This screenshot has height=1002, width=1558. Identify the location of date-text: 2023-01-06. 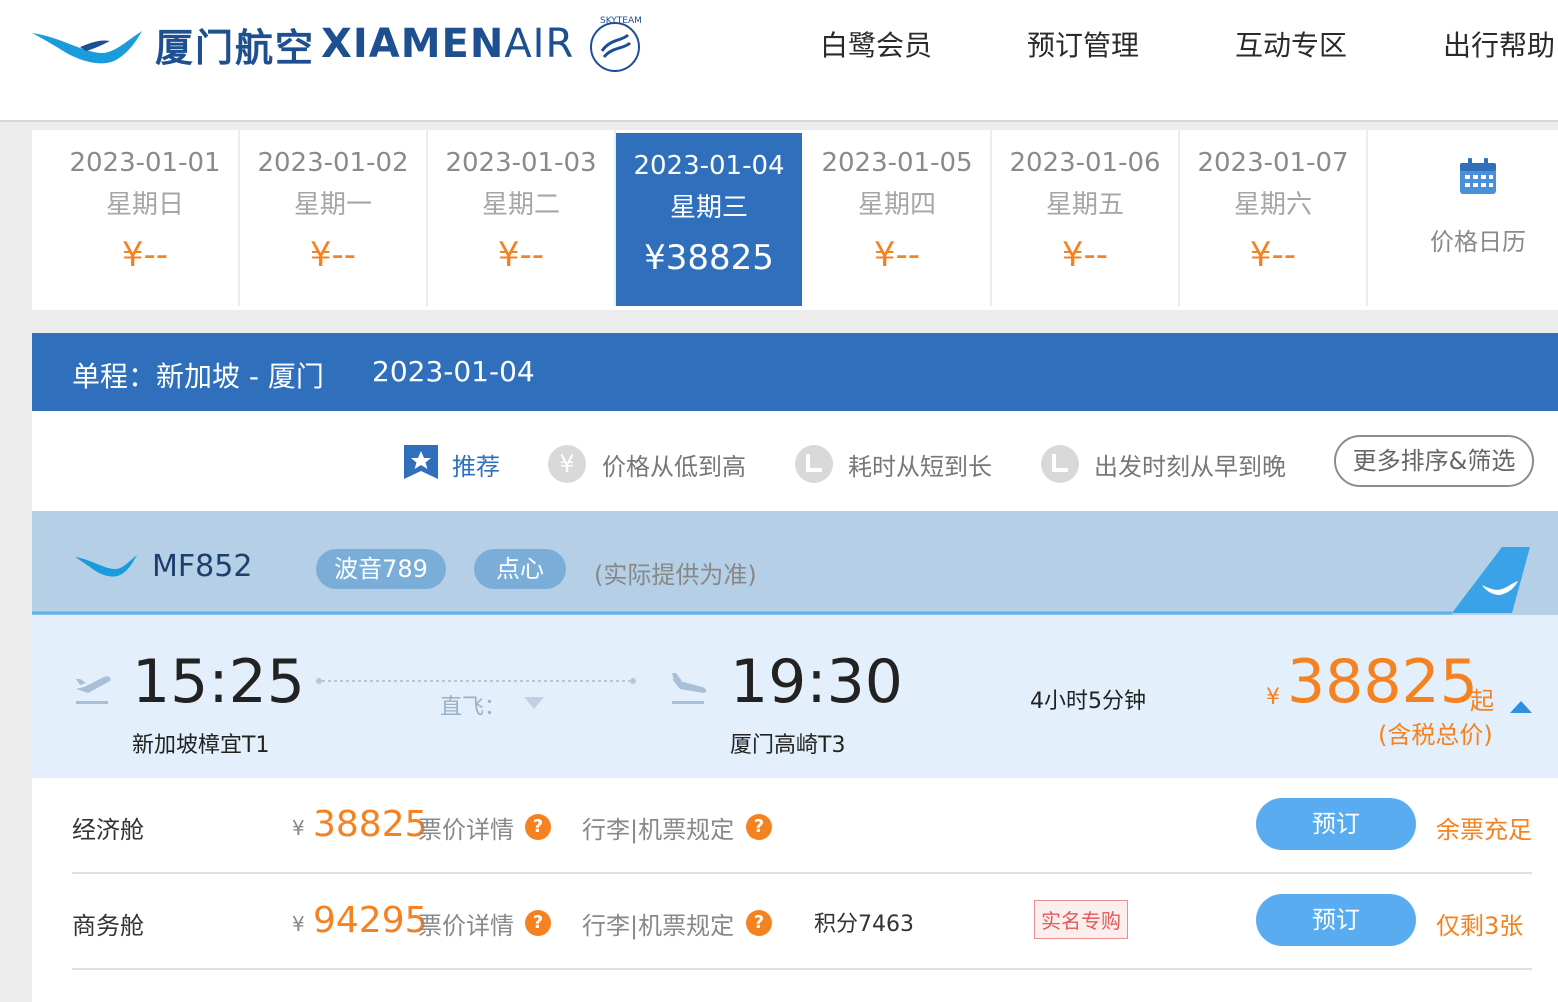
(1085, 163).